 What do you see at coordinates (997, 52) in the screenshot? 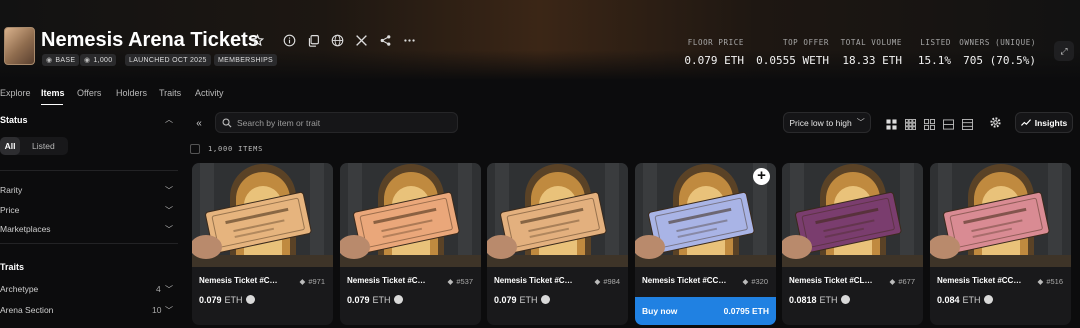
I see `stat-owners: OWNERS (UNIQUE) 705 (70.5%)` at bounding box center [997, 52].